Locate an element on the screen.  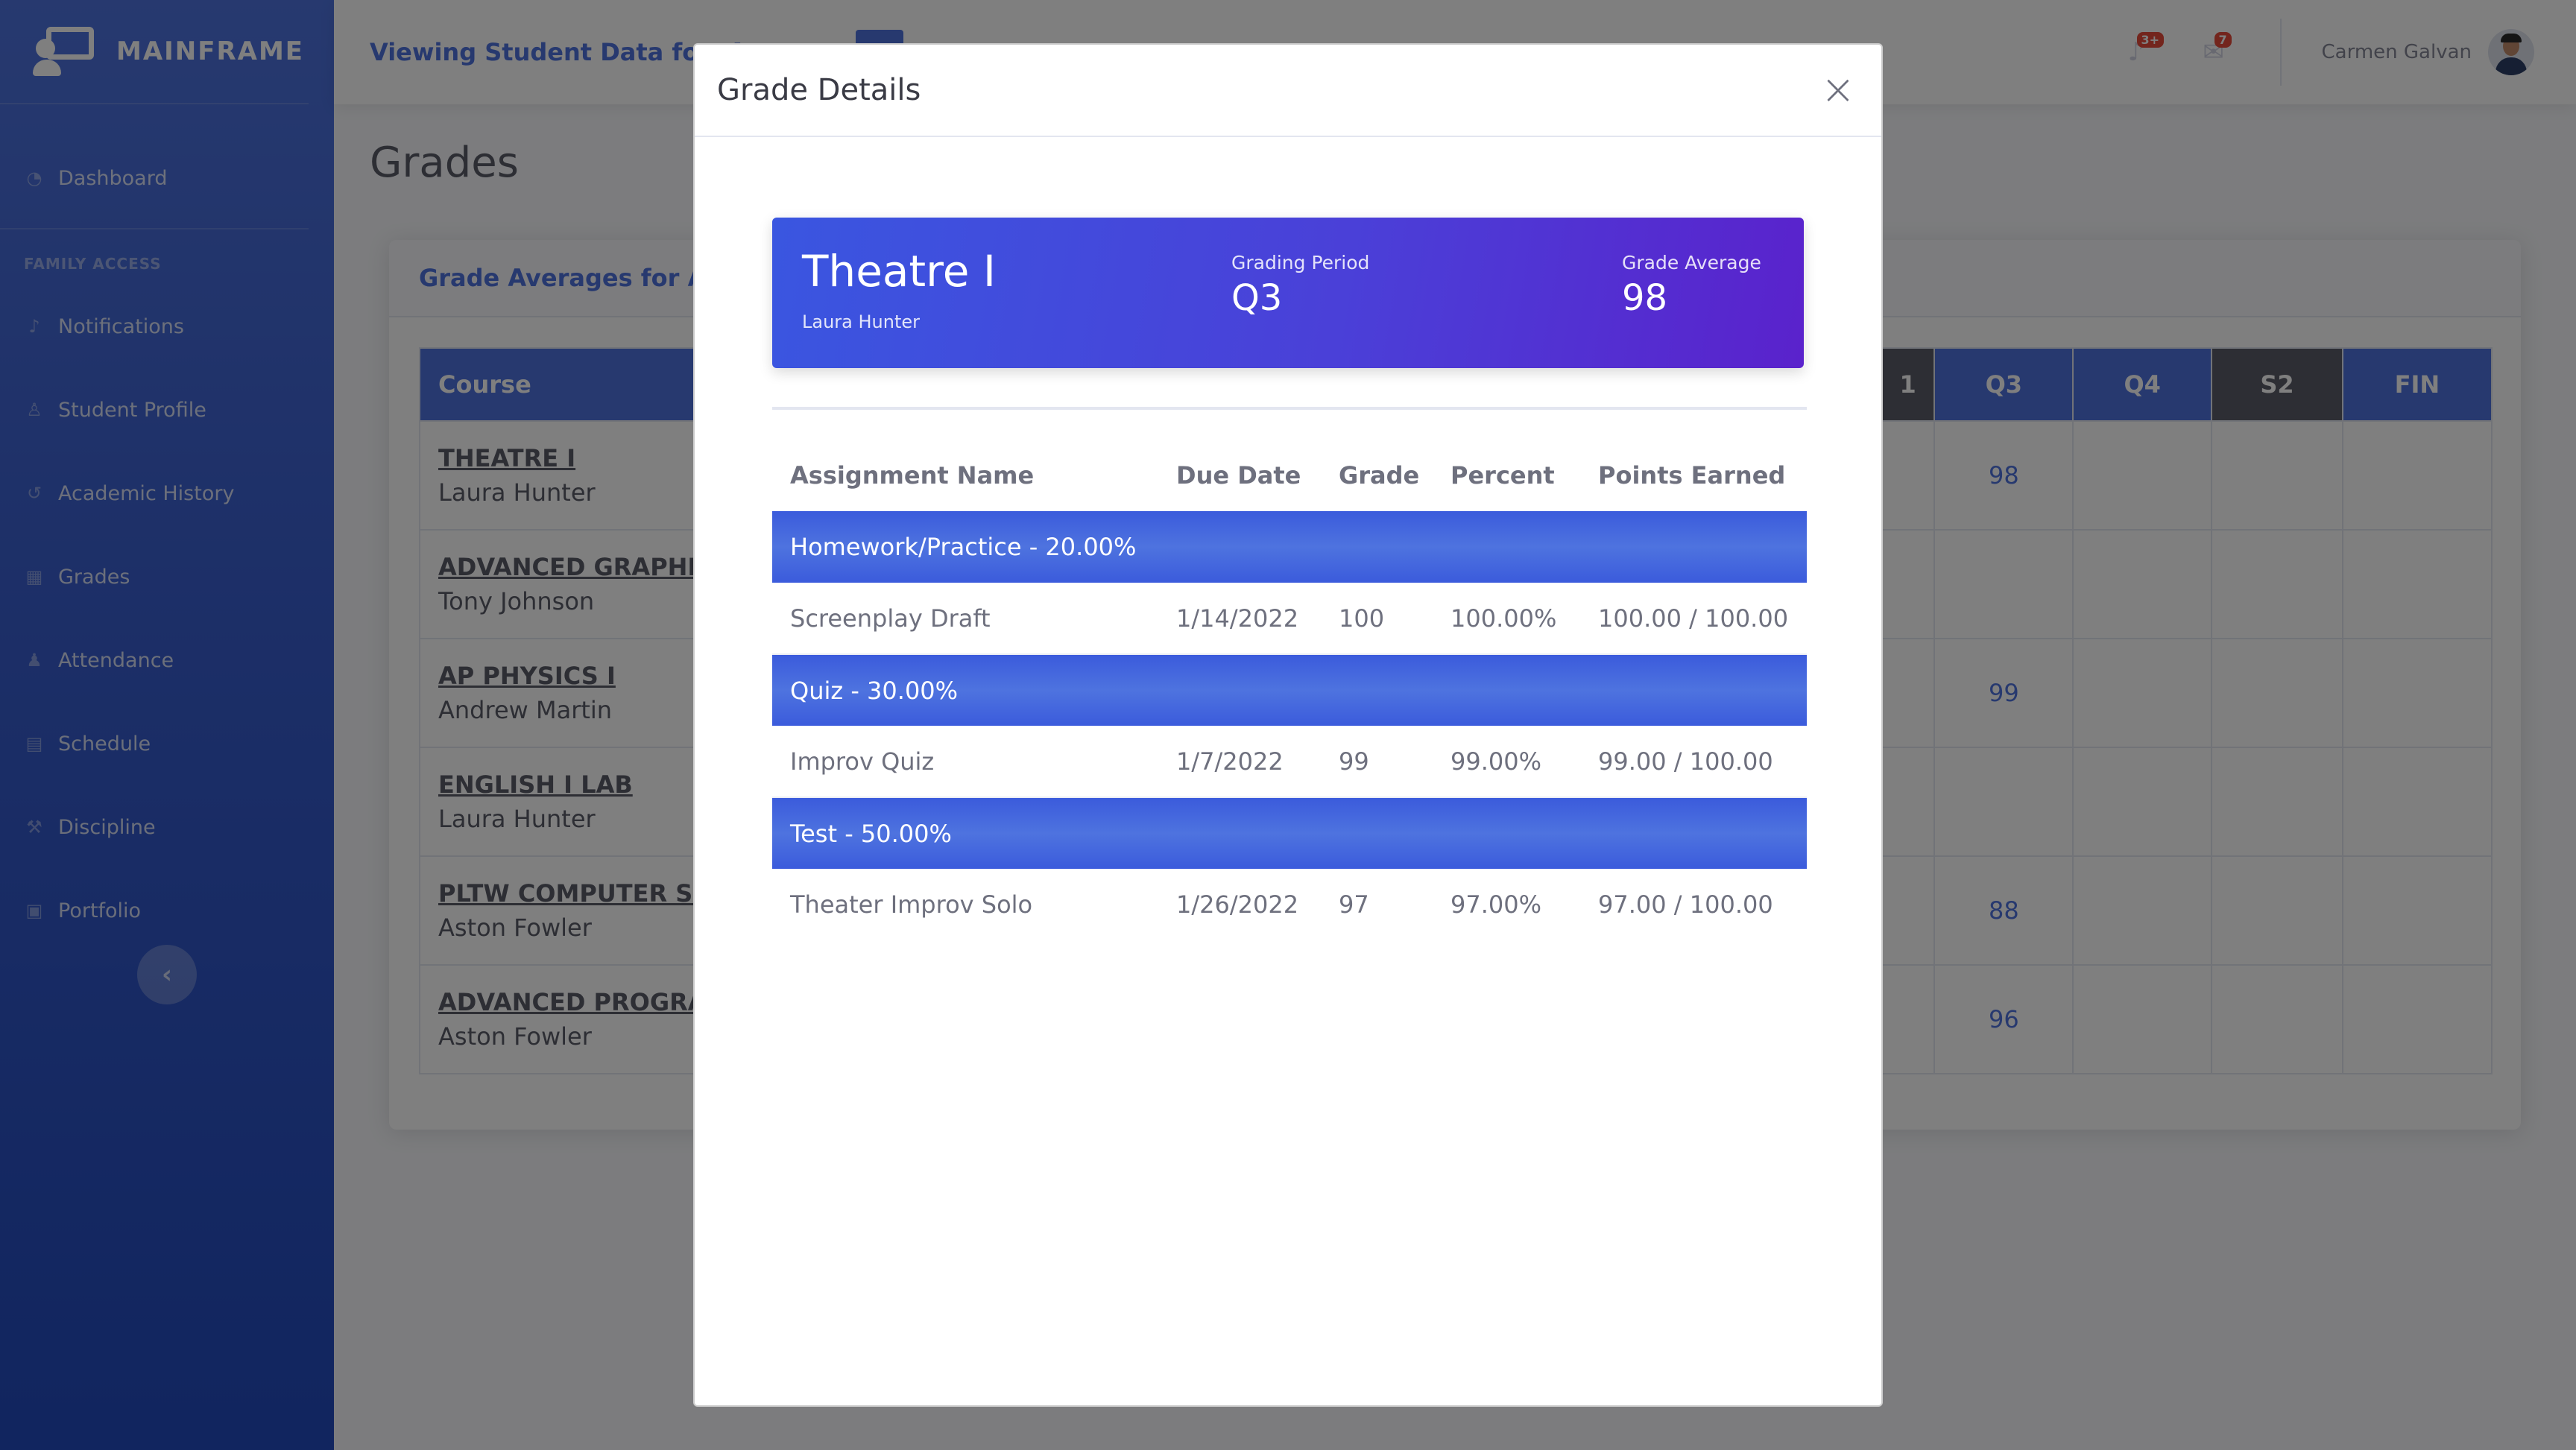
assignment-due: 1/14/2022 is located at coordinates (1240, 619).